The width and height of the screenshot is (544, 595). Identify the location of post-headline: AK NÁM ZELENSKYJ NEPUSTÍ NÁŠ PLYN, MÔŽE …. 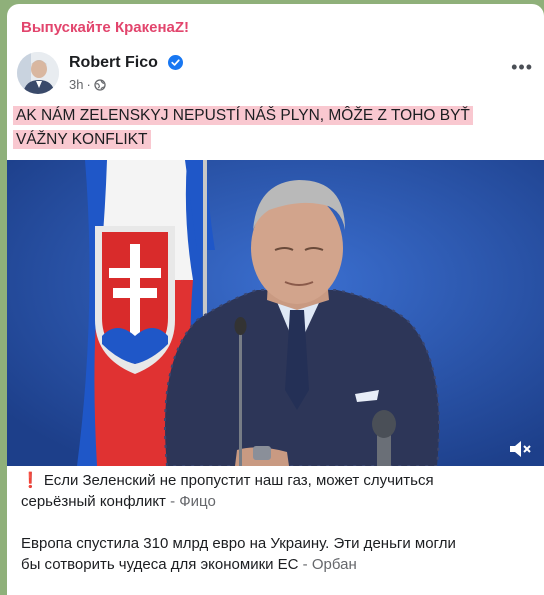
(263, 128).